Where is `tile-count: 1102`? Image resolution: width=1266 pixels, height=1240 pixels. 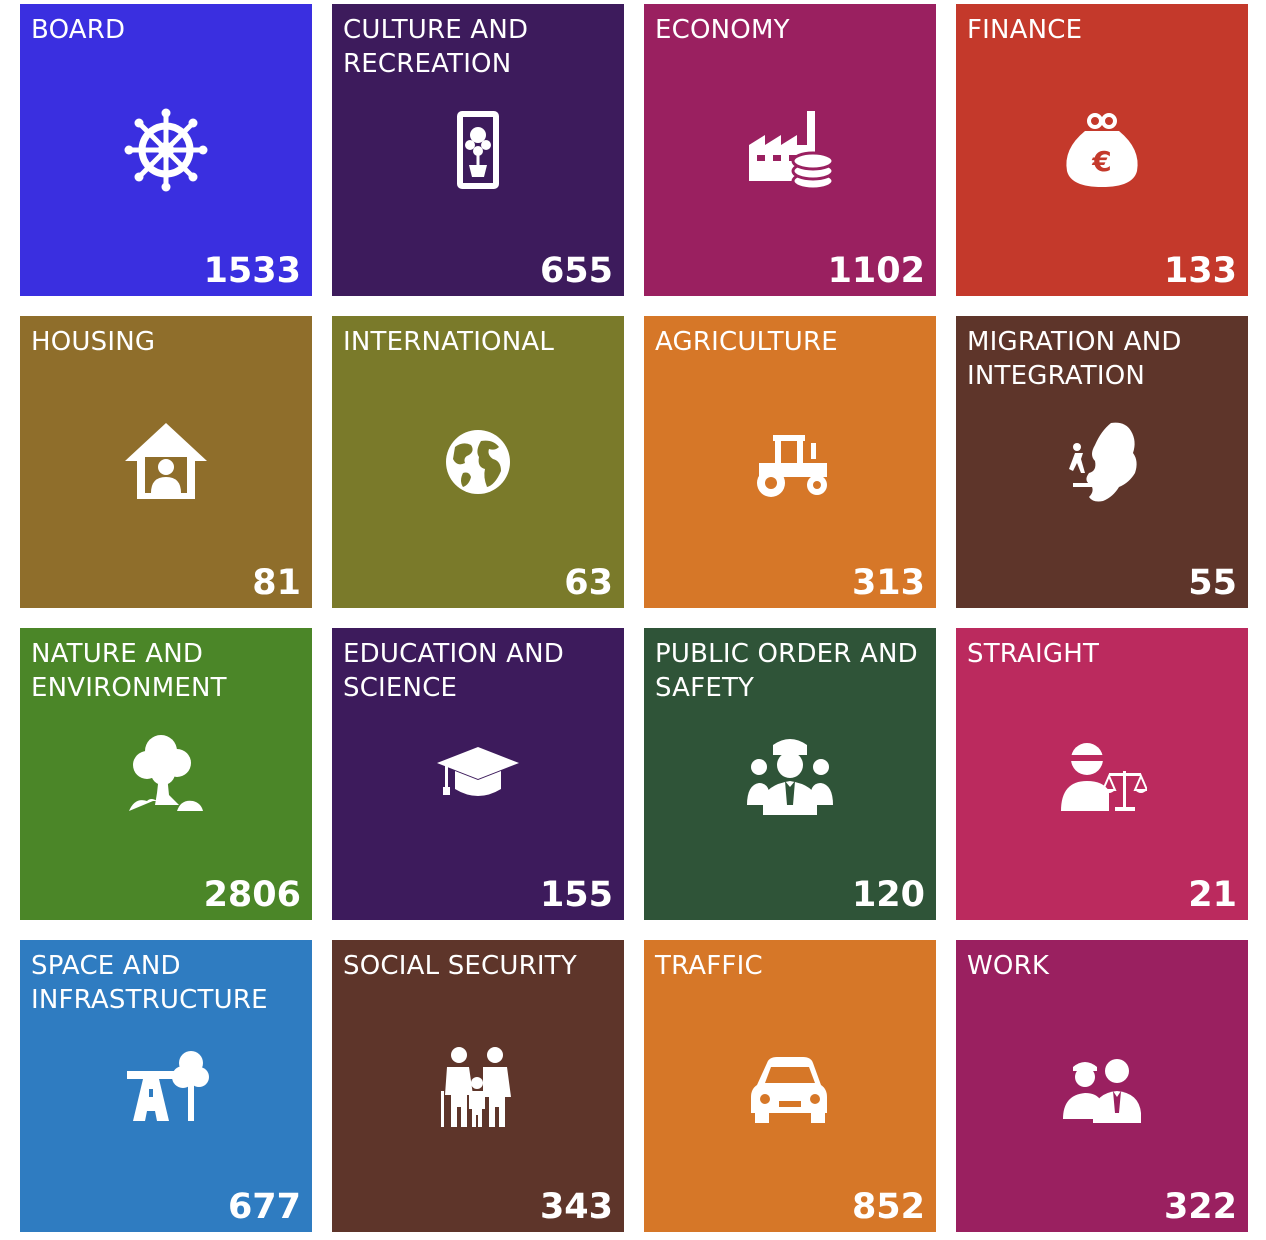 tile-count: 1102 is located at coordinates (876, 271).